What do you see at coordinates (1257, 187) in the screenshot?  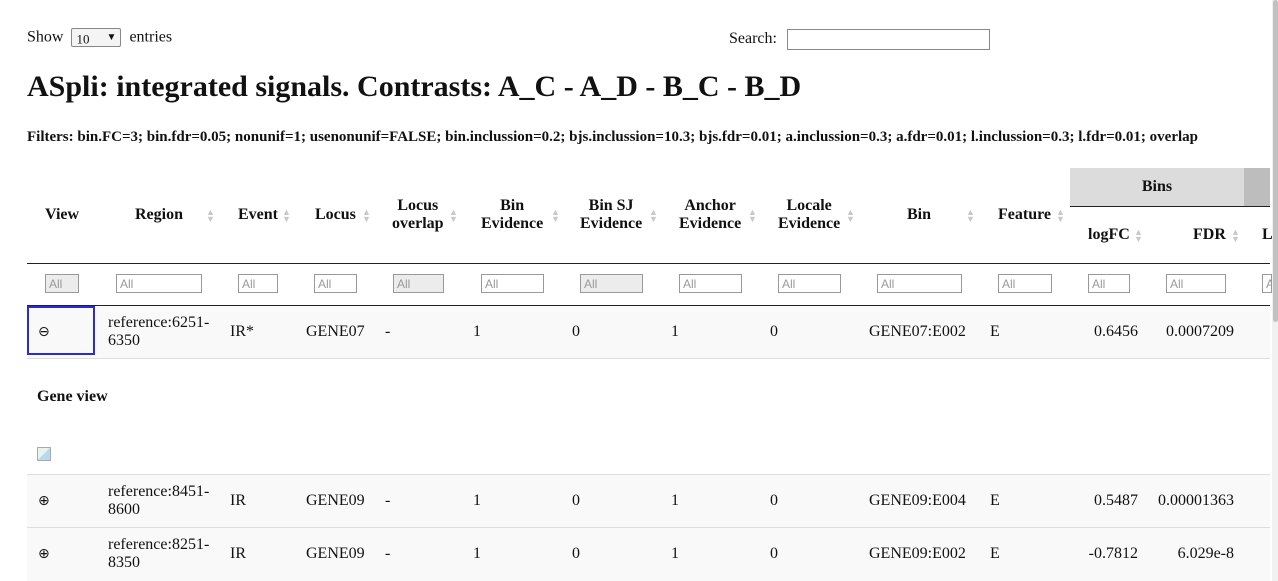 I see `group-header-next` at bounding box center [1257, 187].